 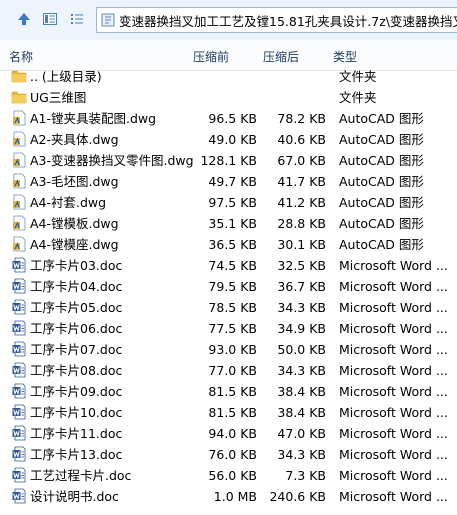 I want to click on original-size: 74.5 KB, so click(x=232, y=265).